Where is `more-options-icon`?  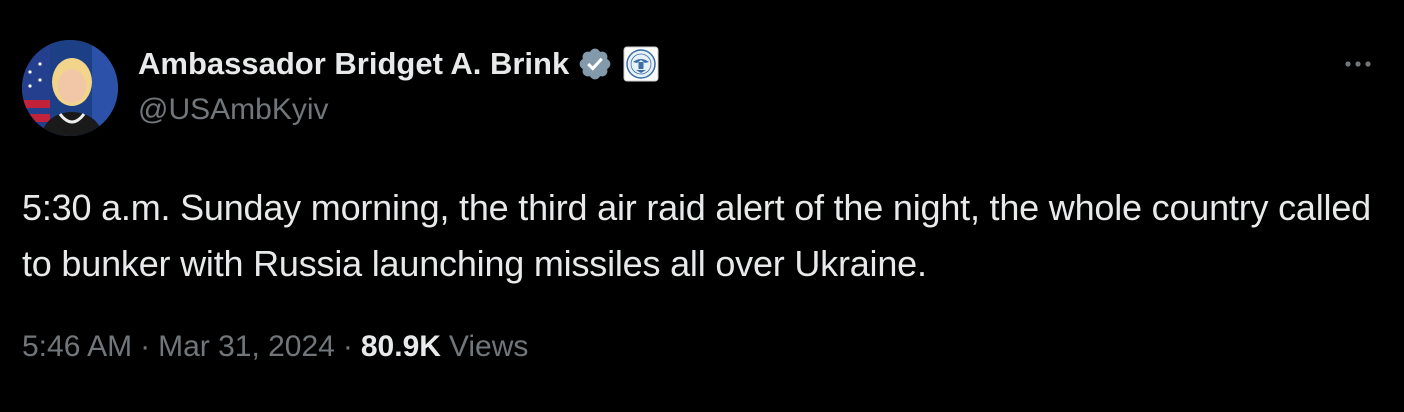 more-options-icon is located at coordinates (1358, 64).